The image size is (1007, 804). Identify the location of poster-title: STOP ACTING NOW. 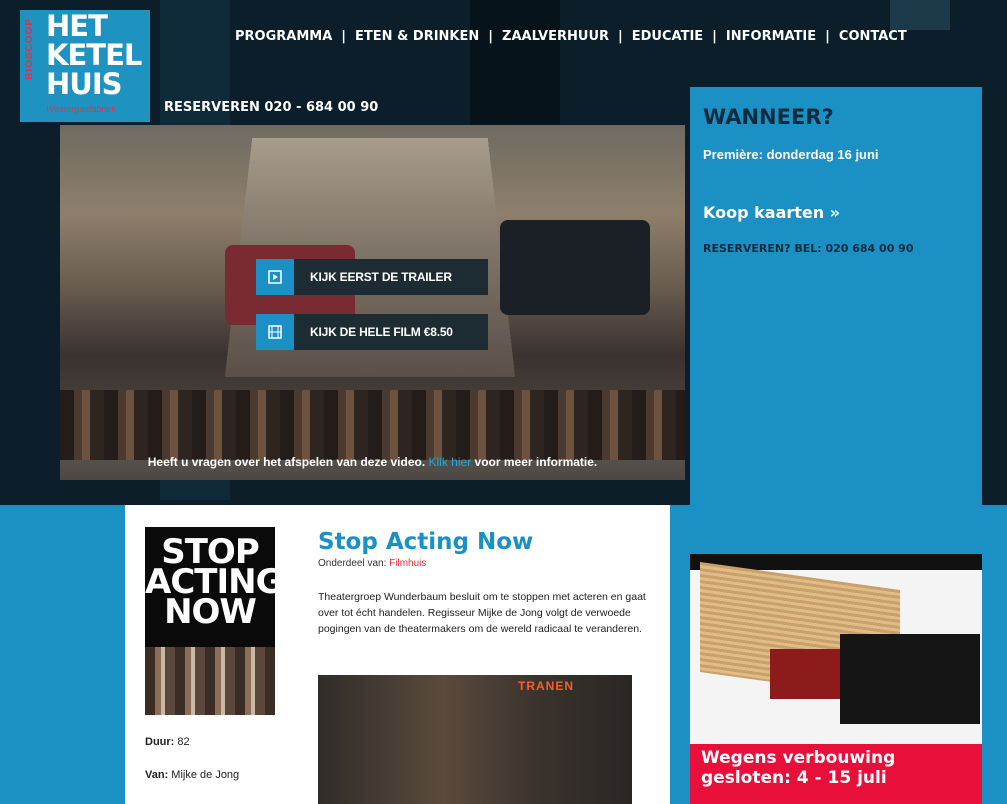
(210, 582).